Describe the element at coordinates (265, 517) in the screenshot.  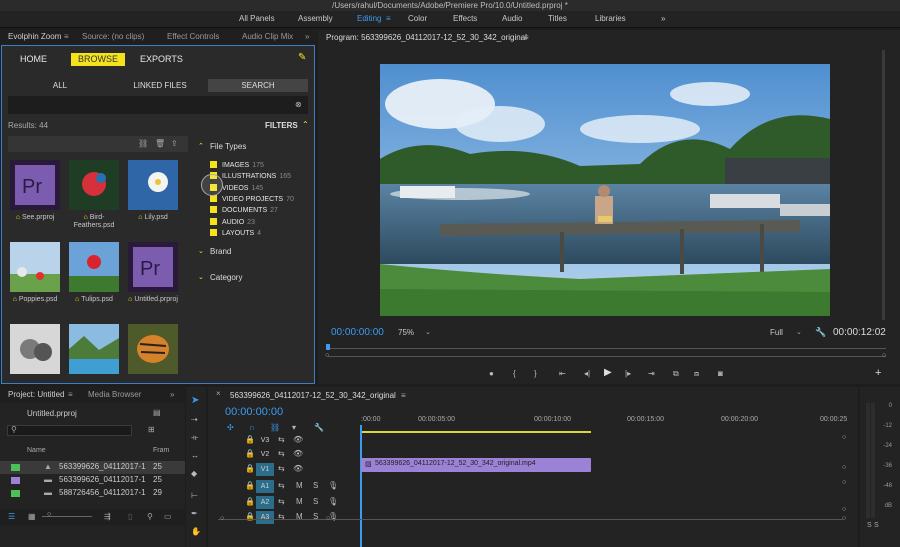
I see `track-label-a3: A3` at that location.